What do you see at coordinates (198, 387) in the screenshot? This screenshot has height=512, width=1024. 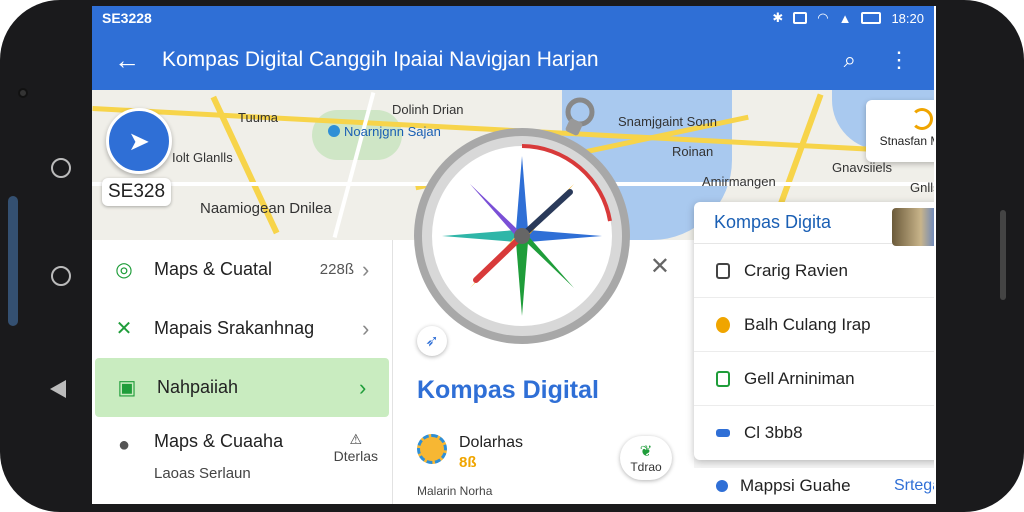 I see `menu-item-label: Nahpaiiah` at bounding box center [198, 387].